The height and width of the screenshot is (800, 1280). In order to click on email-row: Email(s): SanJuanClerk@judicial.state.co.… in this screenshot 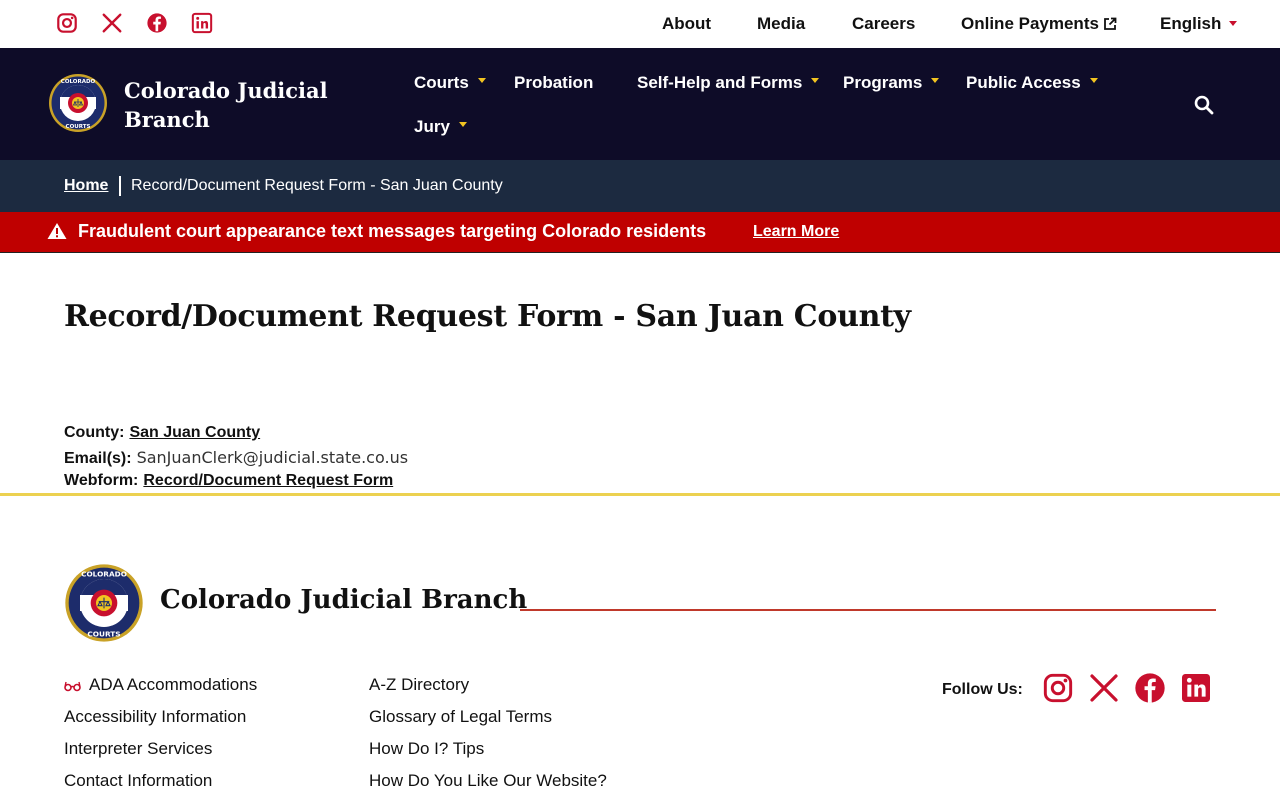, I will do `click(236, 458)`.